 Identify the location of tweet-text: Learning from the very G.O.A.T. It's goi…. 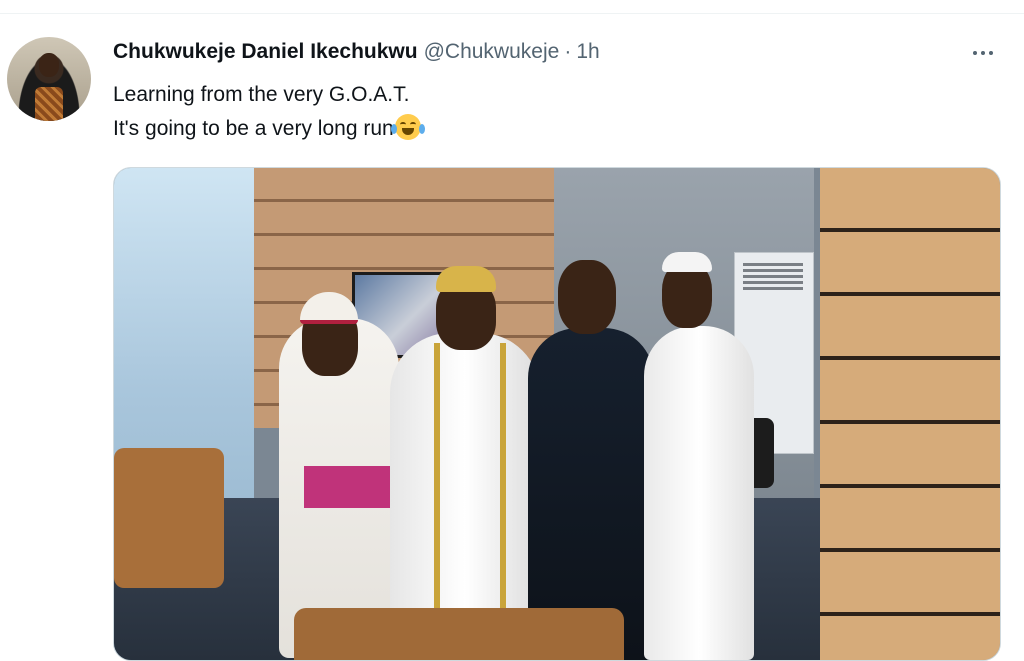
(269, 112).